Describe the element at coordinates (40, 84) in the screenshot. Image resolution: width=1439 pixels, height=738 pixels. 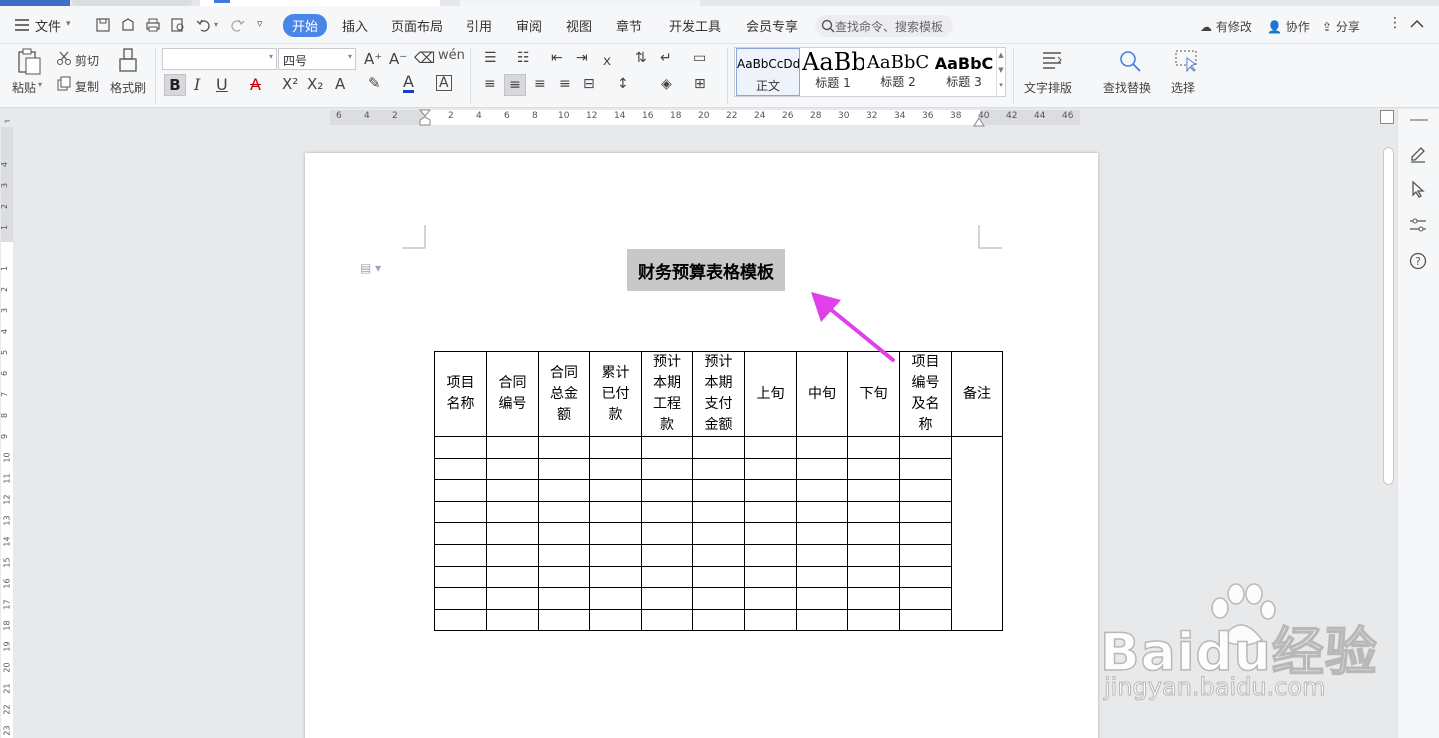
I see `paste-dropdown-icon: ▾` at that location.